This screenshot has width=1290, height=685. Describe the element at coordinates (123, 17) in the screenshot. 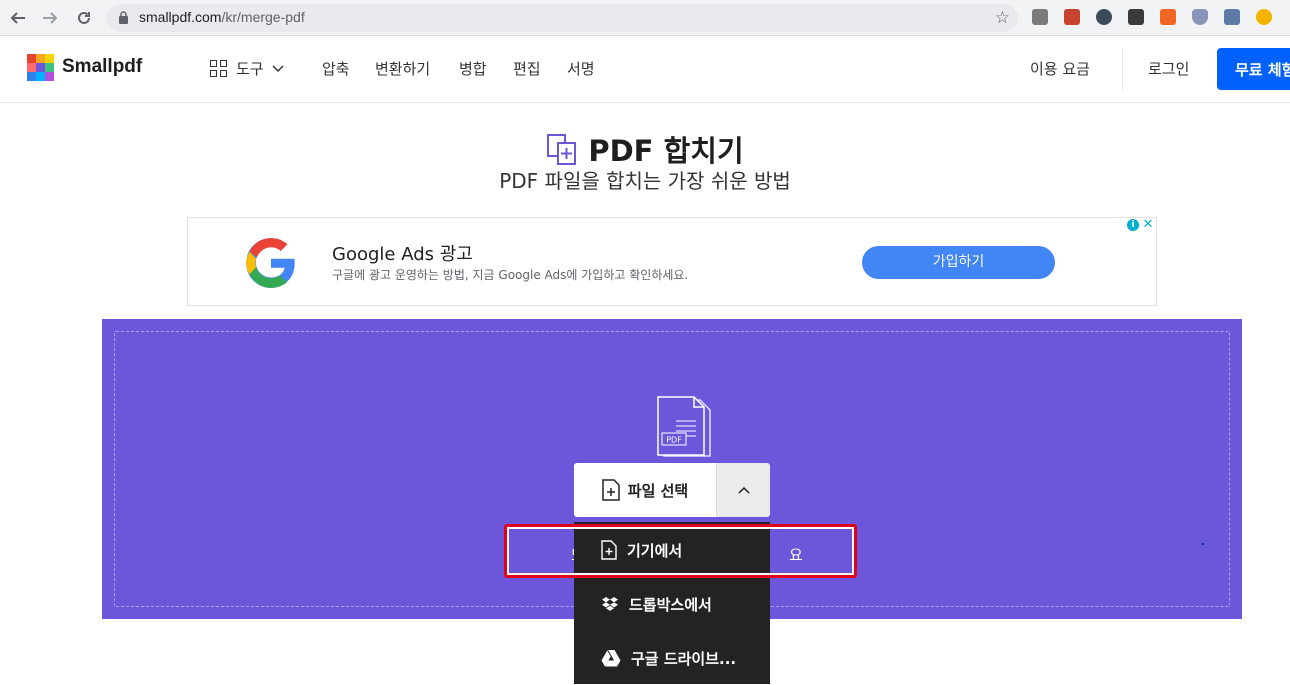

I see `lock-icon` at that location.